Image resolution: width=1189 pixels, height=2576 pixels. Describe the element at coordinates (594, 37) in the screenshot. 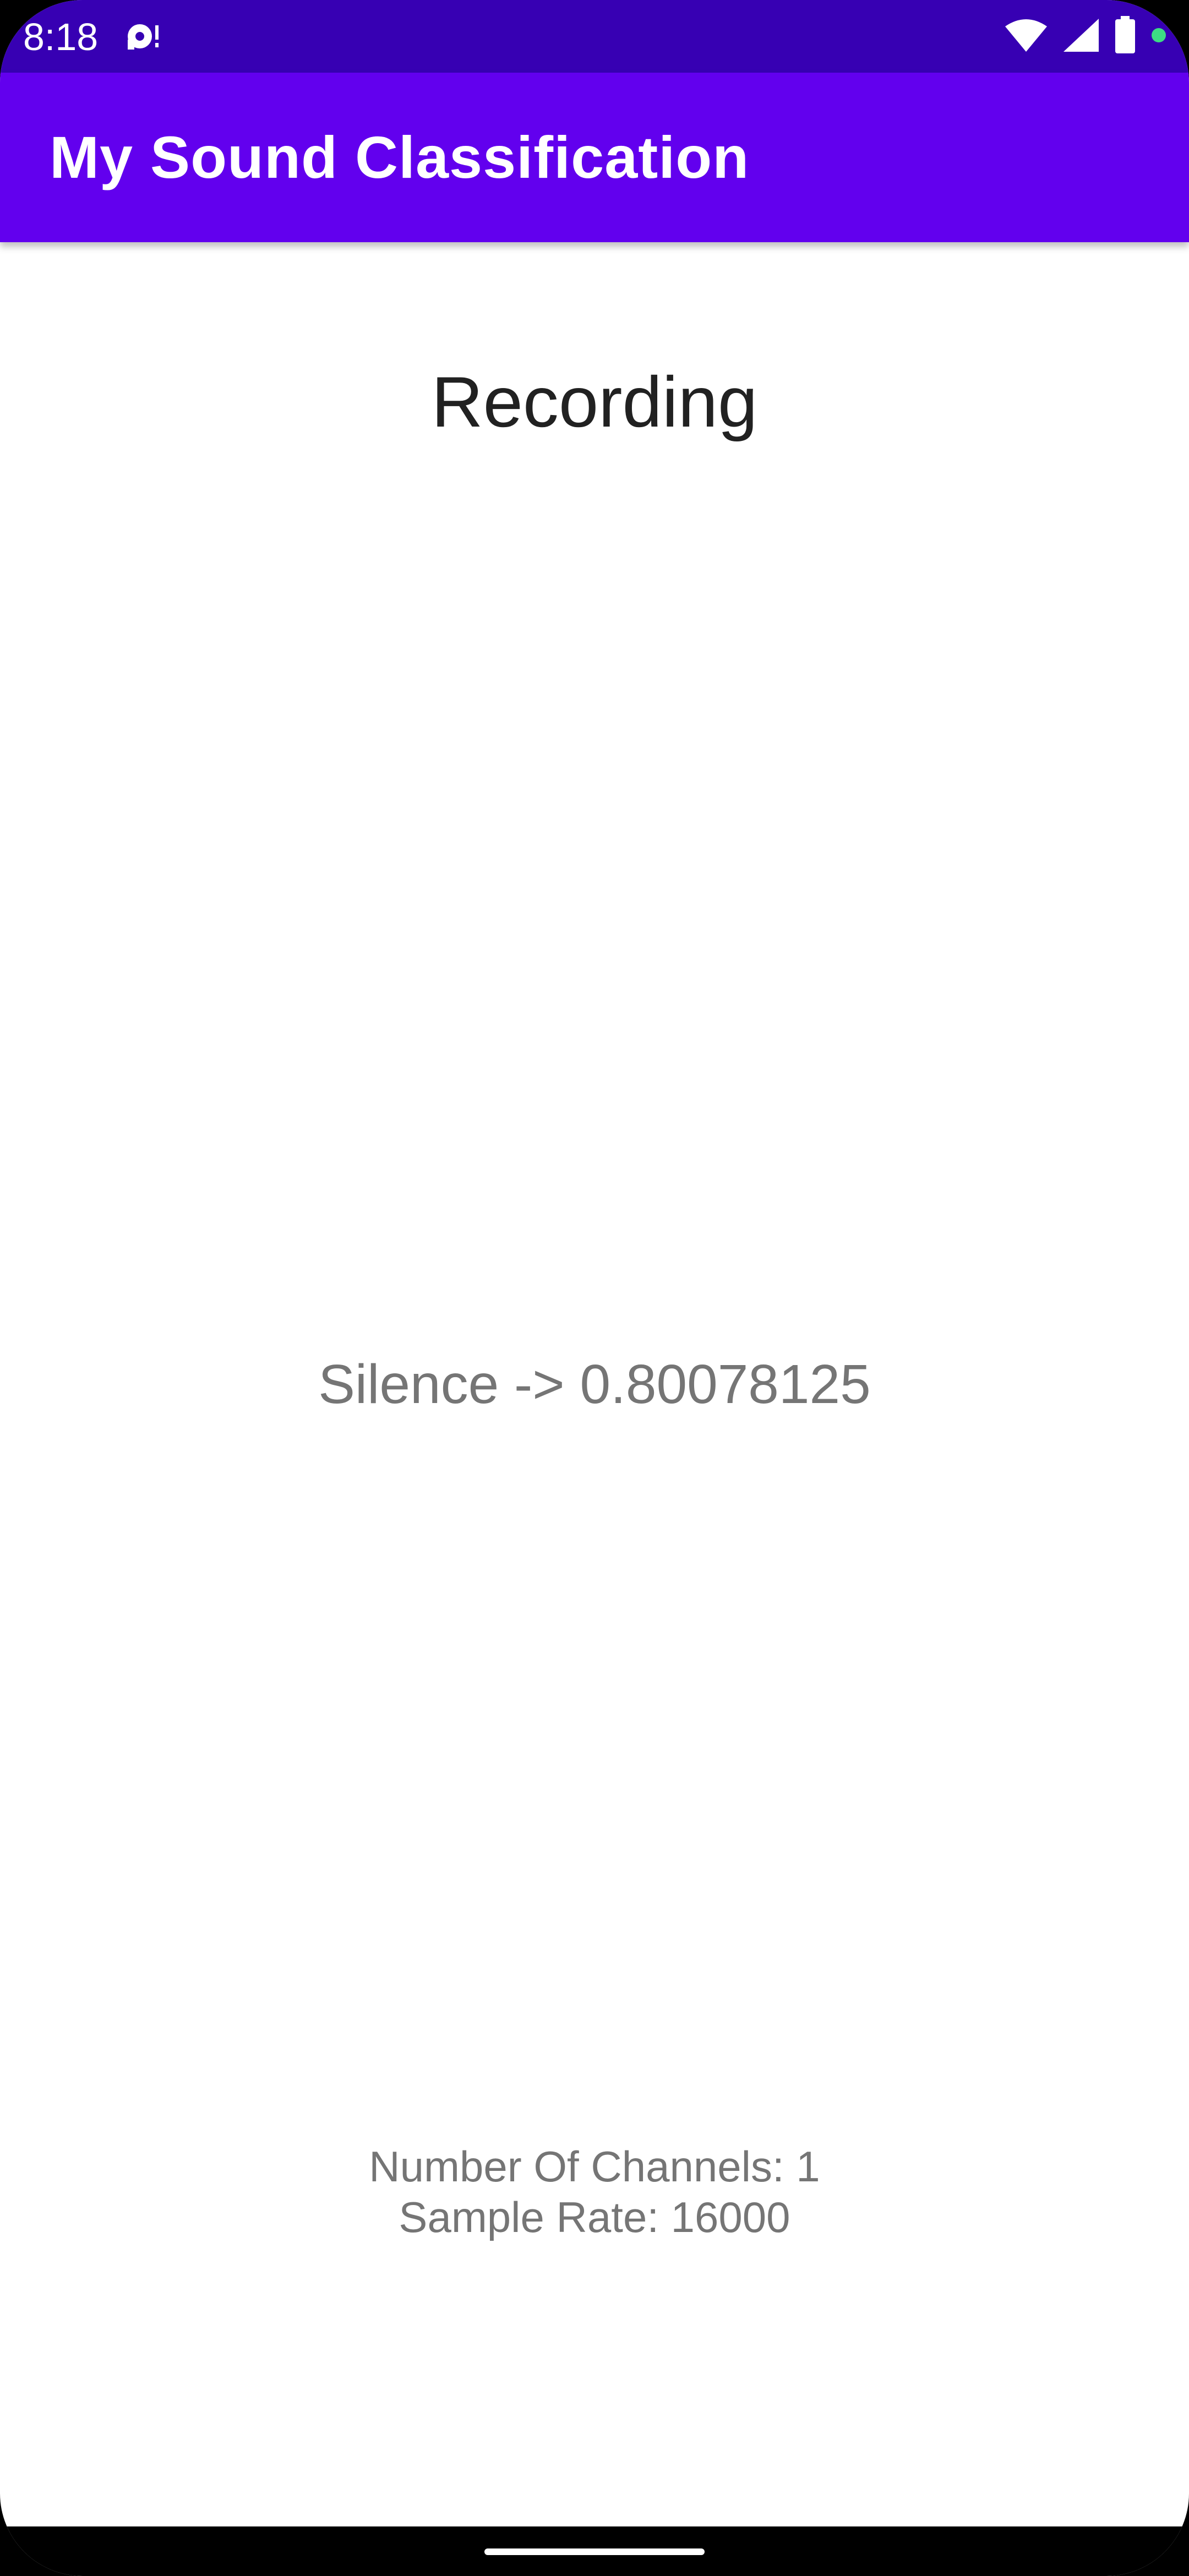

I see `status-bar: 8:18` at that location.